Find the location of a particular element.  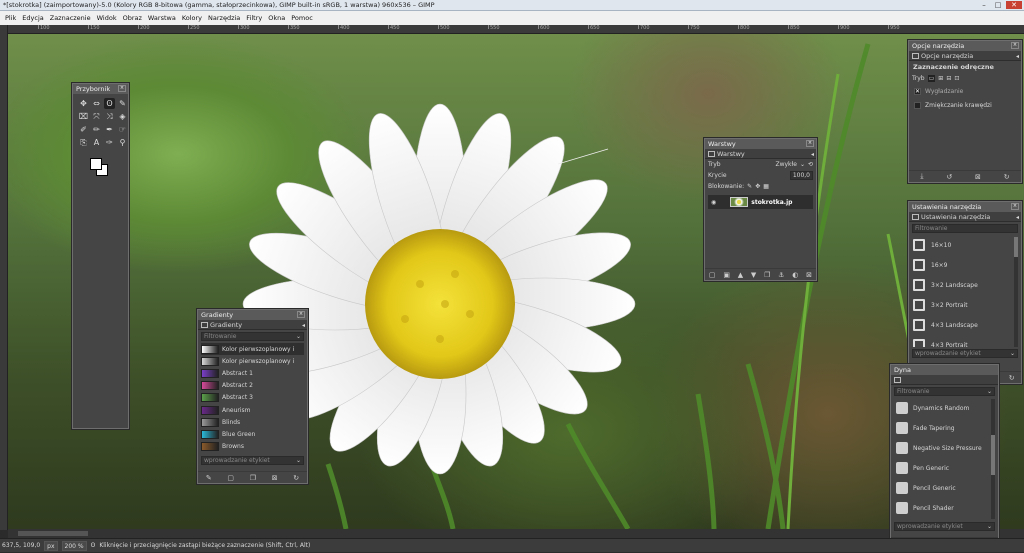

lock-alpha-icon: ▦ is located at coordinates (766, 186).